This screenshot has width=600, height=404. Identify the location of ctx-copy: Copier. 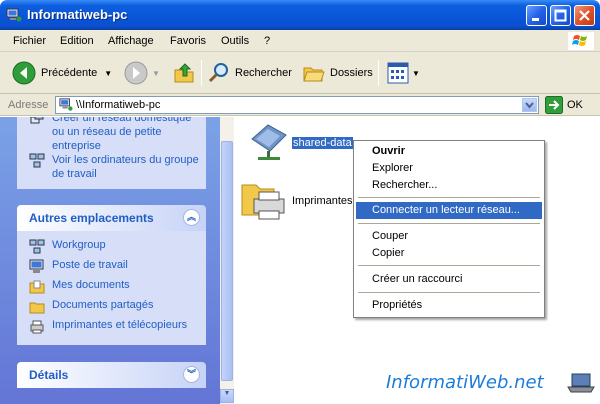
(449, 253).